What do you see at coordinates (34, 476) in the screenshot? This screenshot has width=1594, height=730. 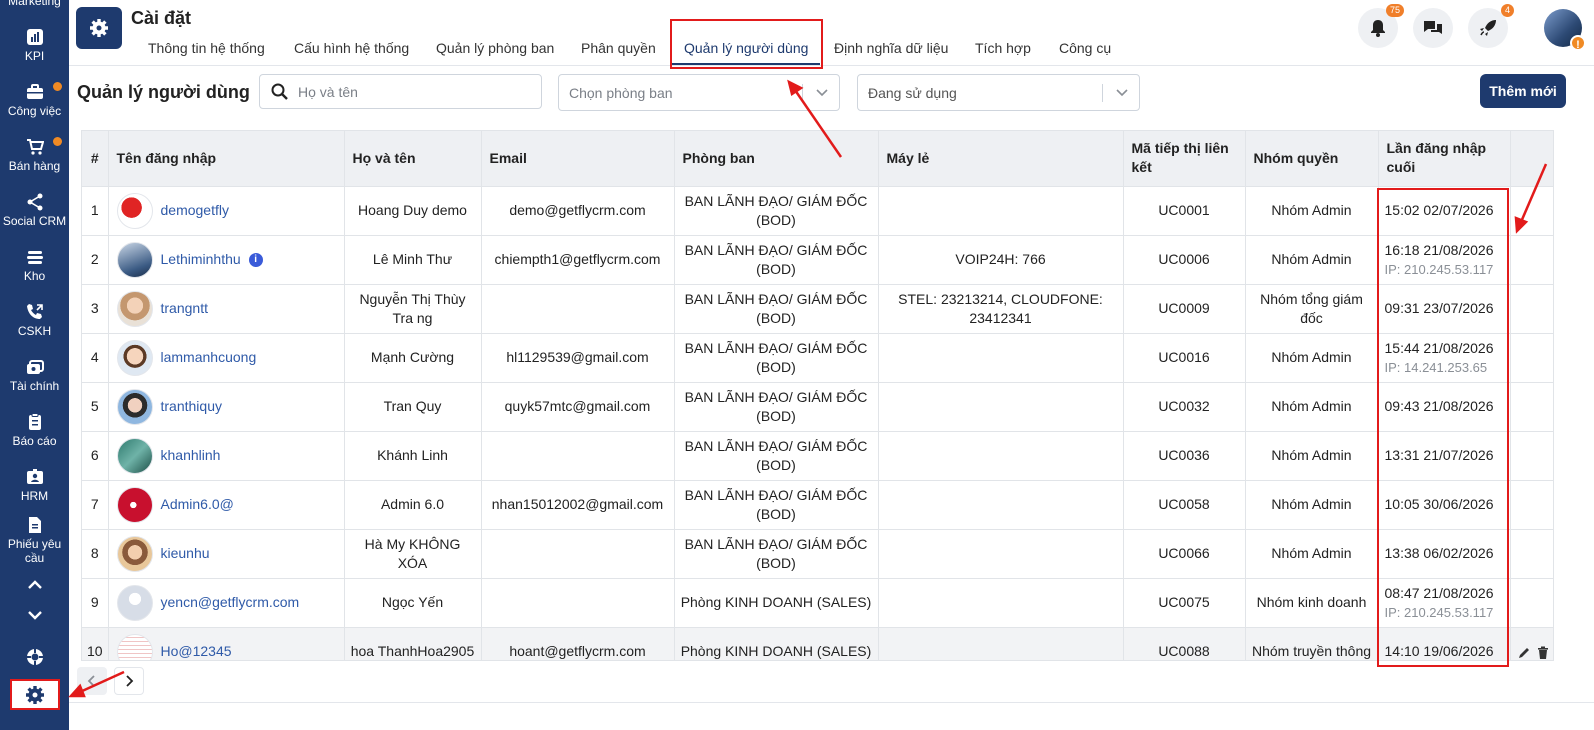 I see `id-card-icon` at bounding box center [34, 476].